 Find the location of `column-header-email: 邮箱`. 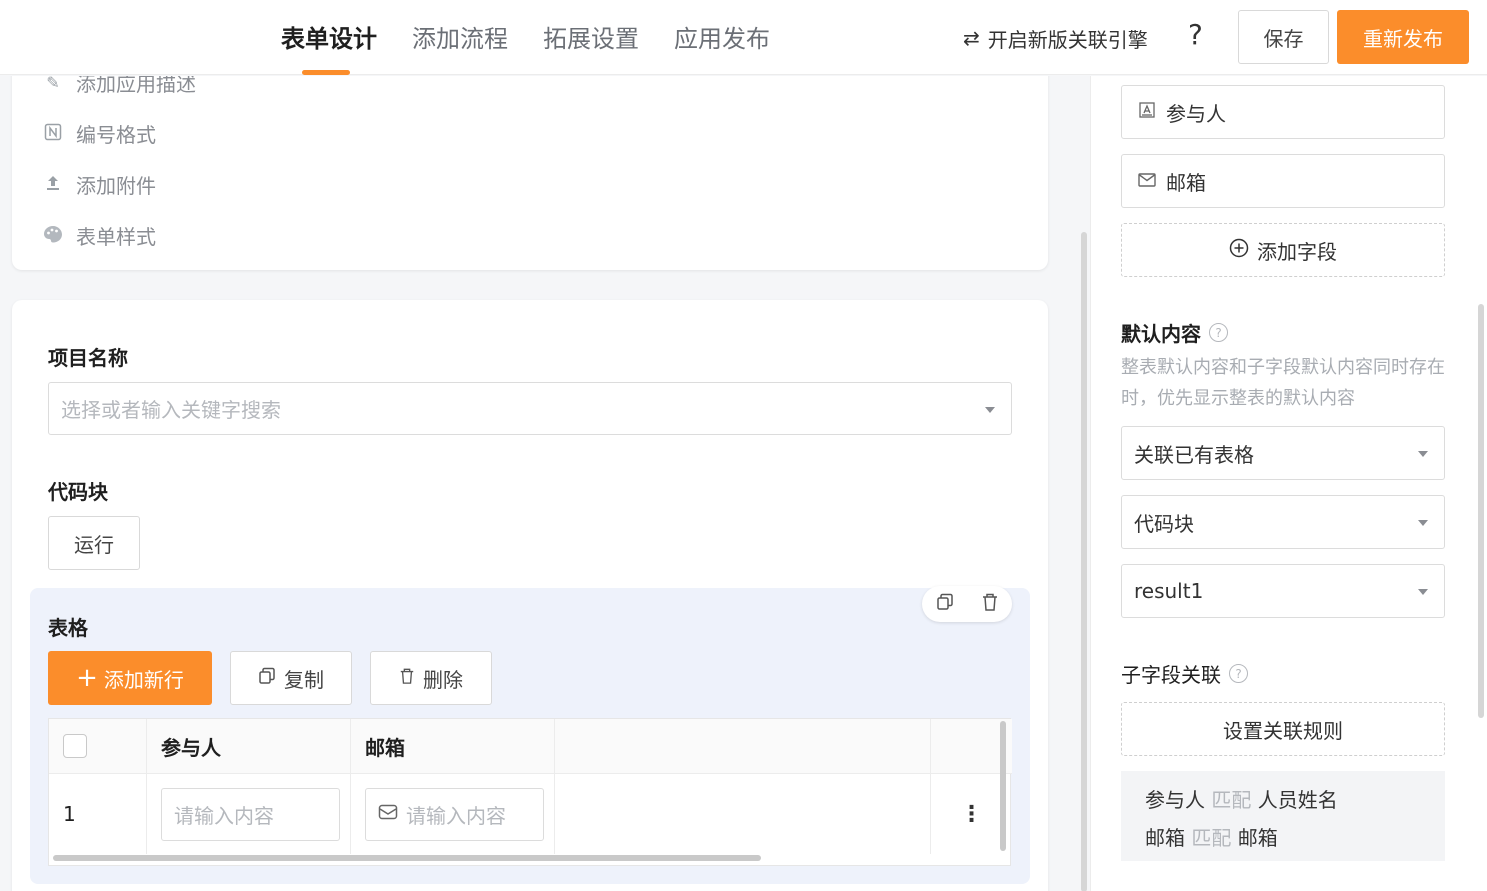

column-header-email: 邮箱 is located at coordinates (453, 746).